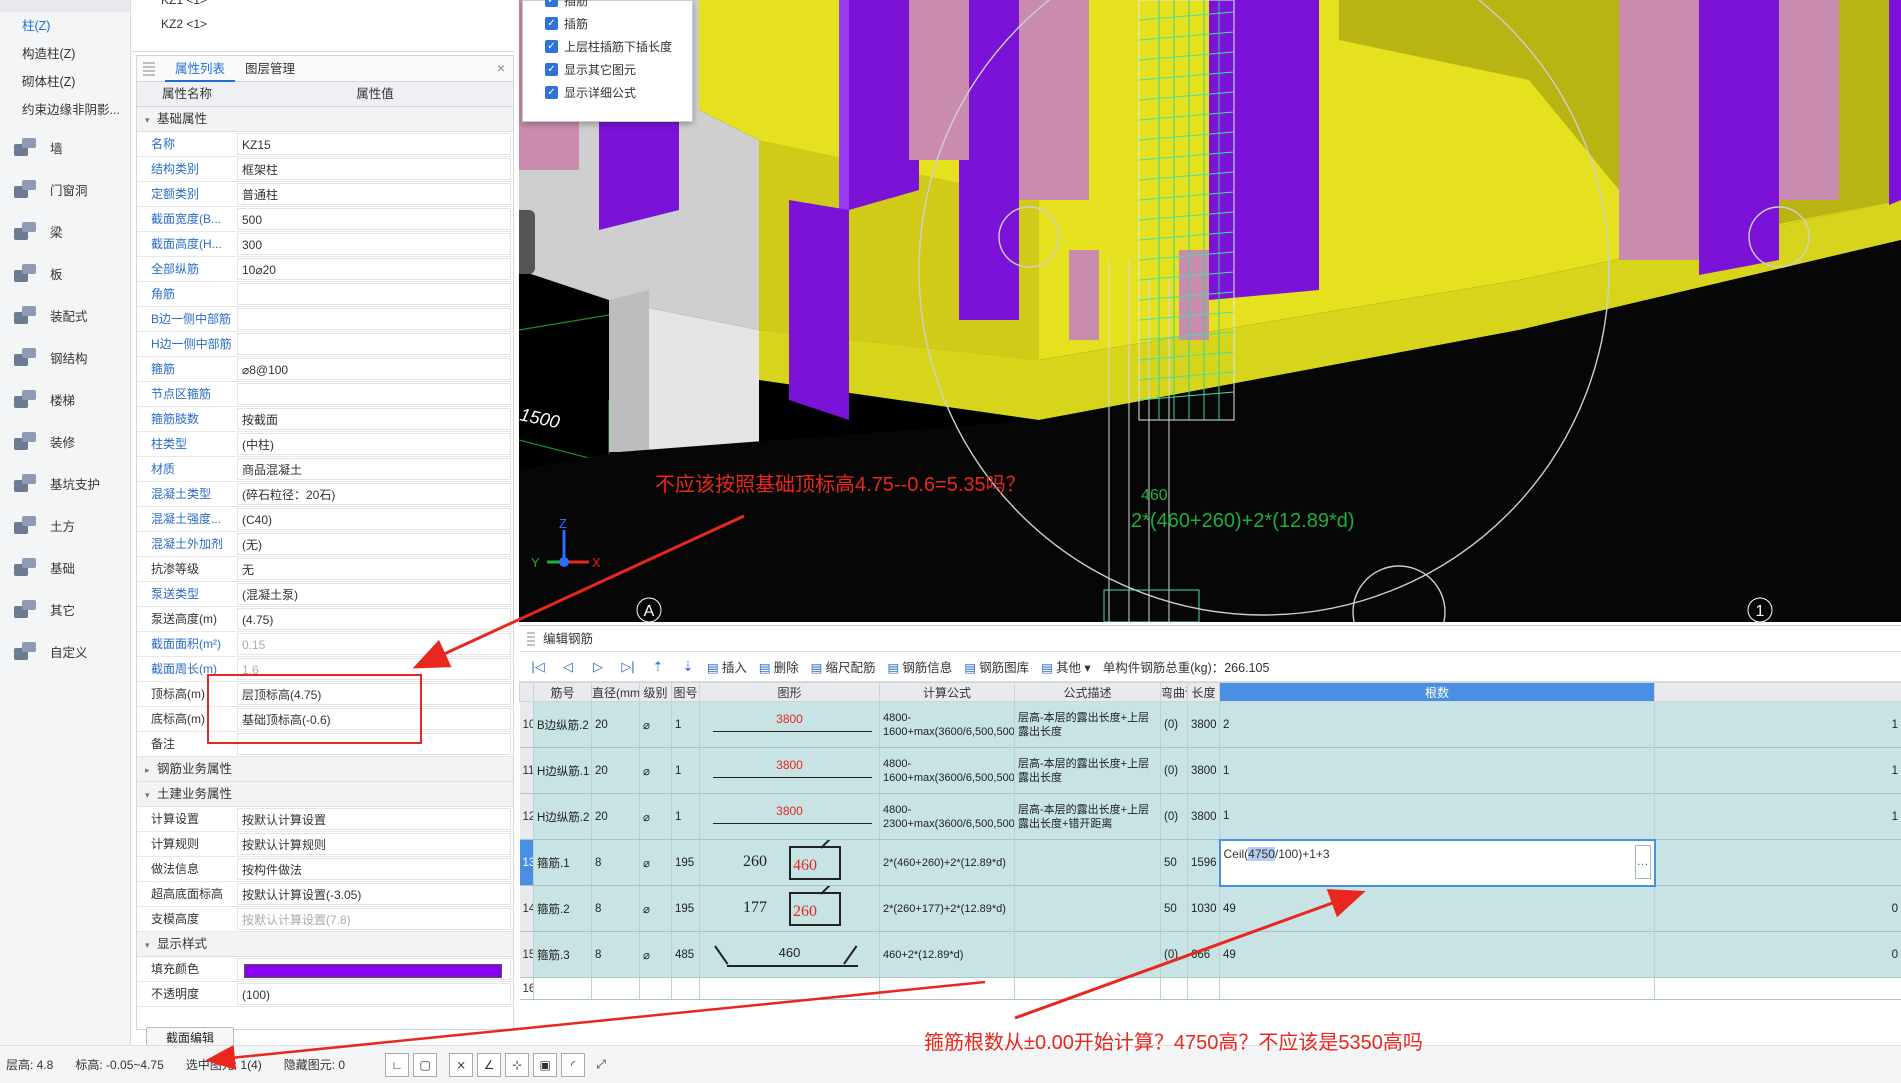  I want to click on property-value: 0.15, so click(374, 644).